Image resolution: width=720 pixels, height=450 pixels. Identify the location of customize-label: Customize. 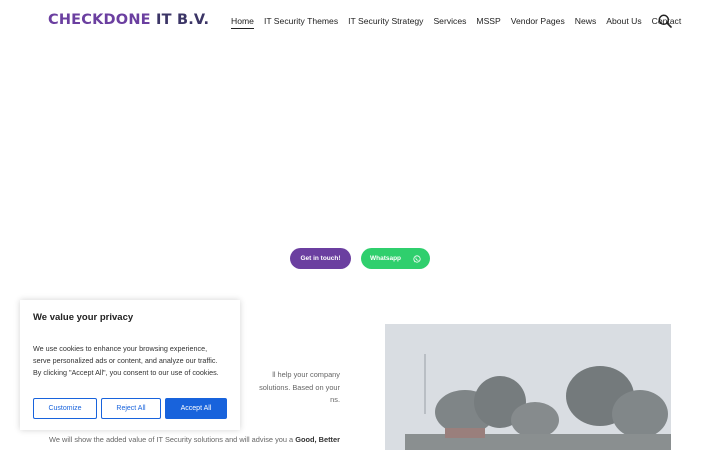
(65, 408).